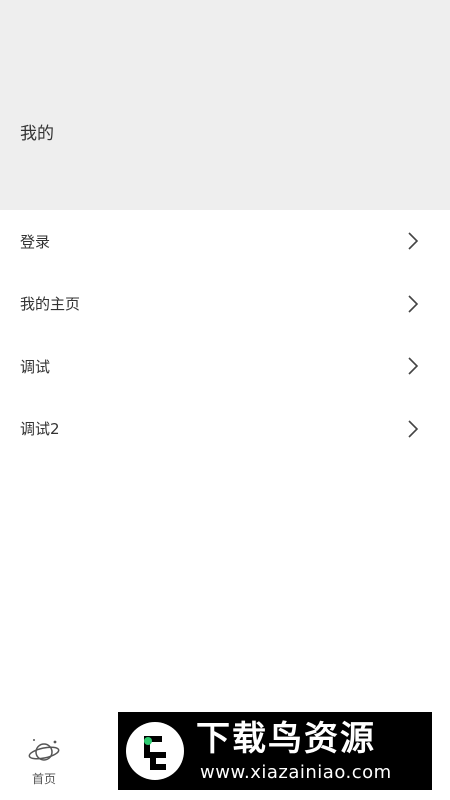  I want to click on planet-icon, so click(44, 750).